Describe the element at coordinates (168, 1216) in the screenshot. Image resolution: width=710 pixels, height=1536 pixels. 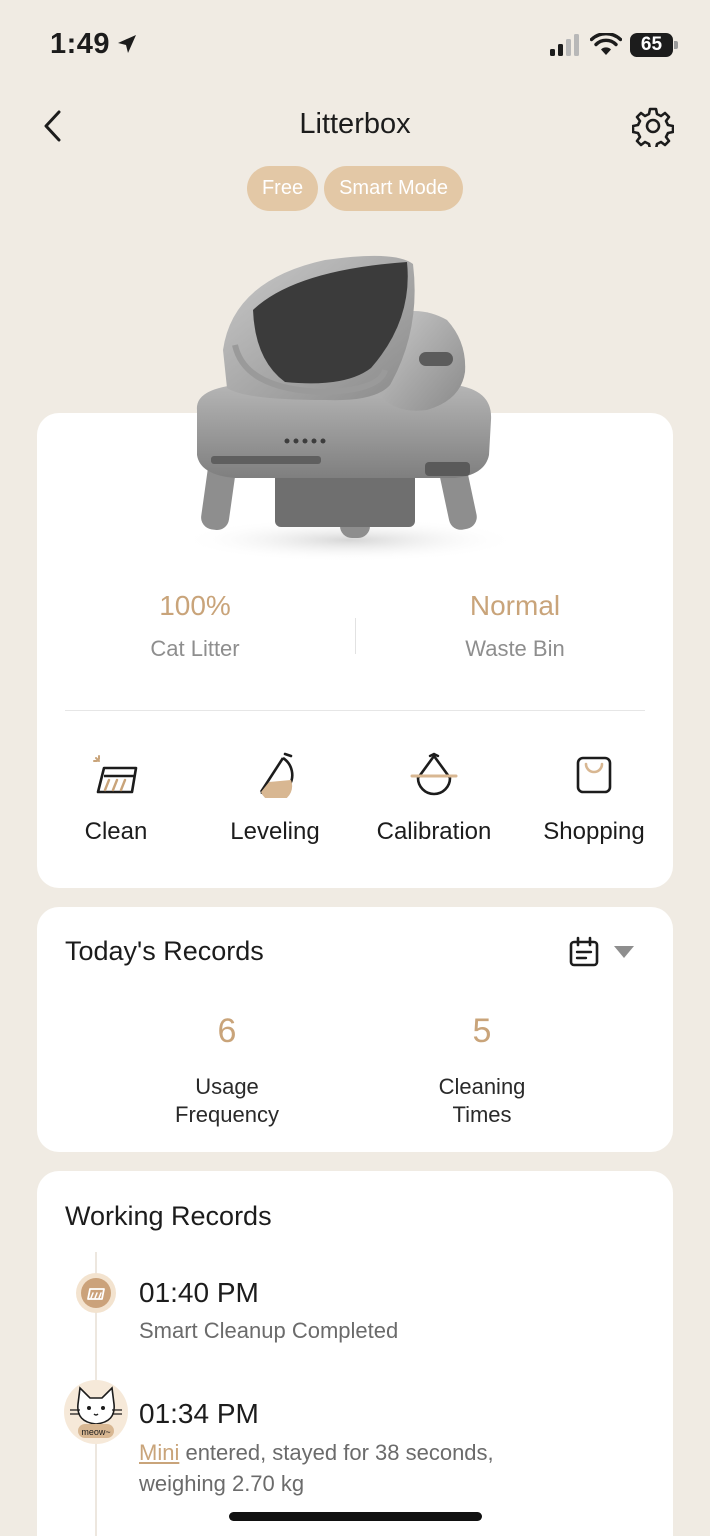
I see `working-records-title: Working Records` at that location.